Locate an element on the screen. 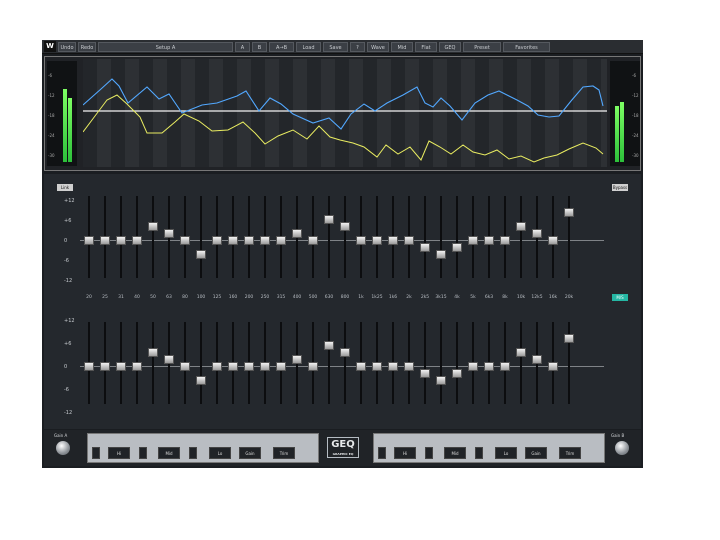 The image size is (720, 540). preset-button: Preset is located at coordinates (482, 46).